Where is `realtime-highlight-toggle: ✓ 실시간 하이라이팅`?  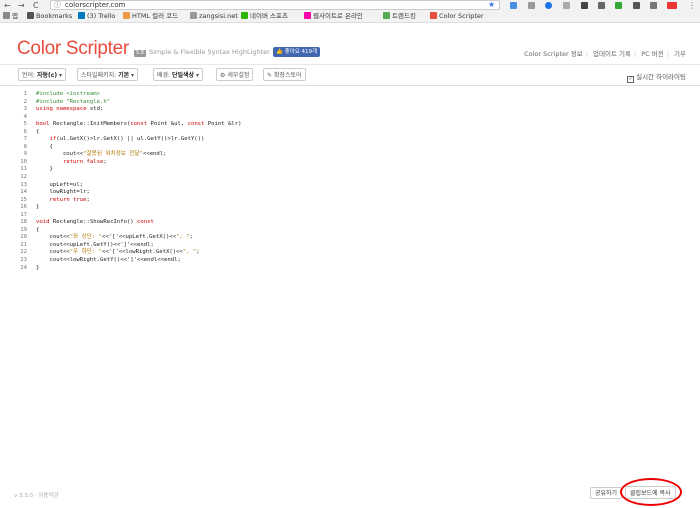
realtime-highlight-toggle: ✓ 실시간 하이라이팅 is located at coordinates (656, 77).